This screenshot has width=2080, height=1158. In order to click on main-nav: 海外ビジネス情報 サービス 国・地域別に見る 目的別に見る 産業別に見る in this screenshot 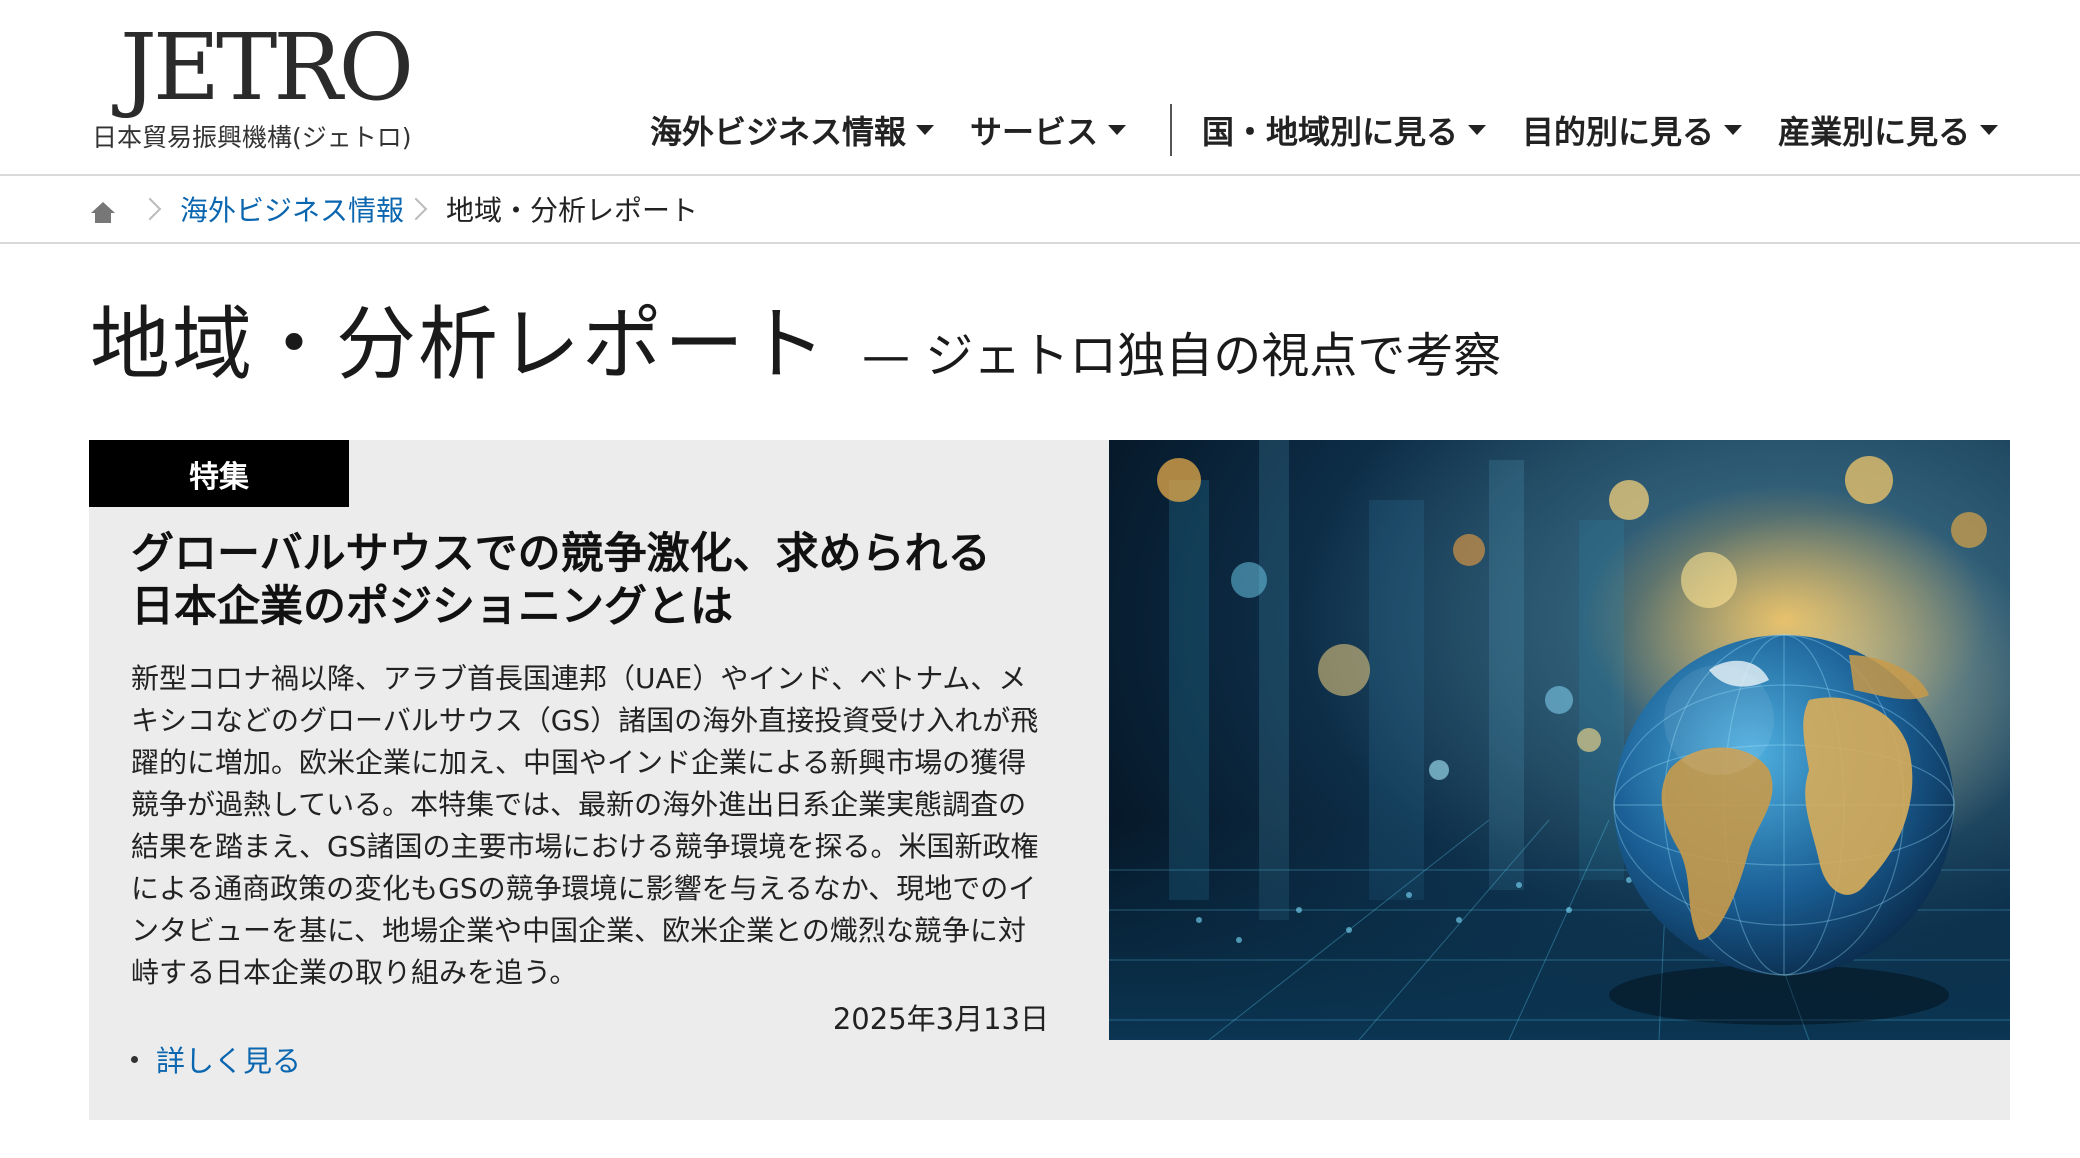, I will do `click(1342, 130)`.